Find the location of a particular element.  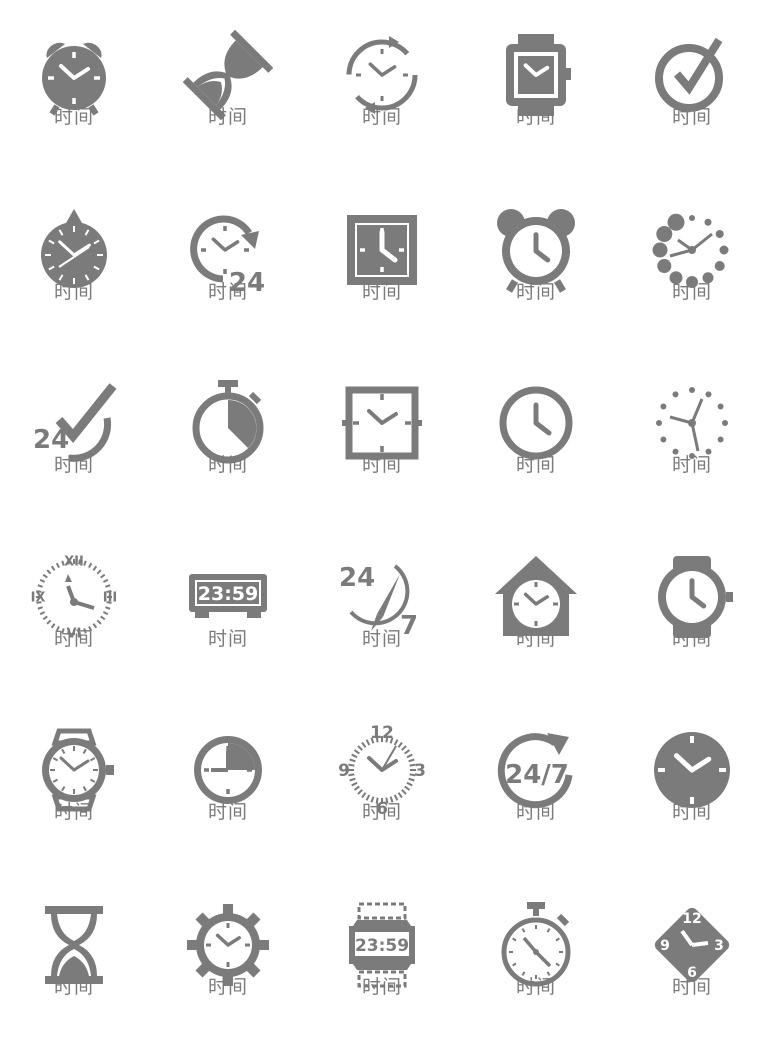

icon-tile: 24/7 时间 is located at coordinates (536, 810).